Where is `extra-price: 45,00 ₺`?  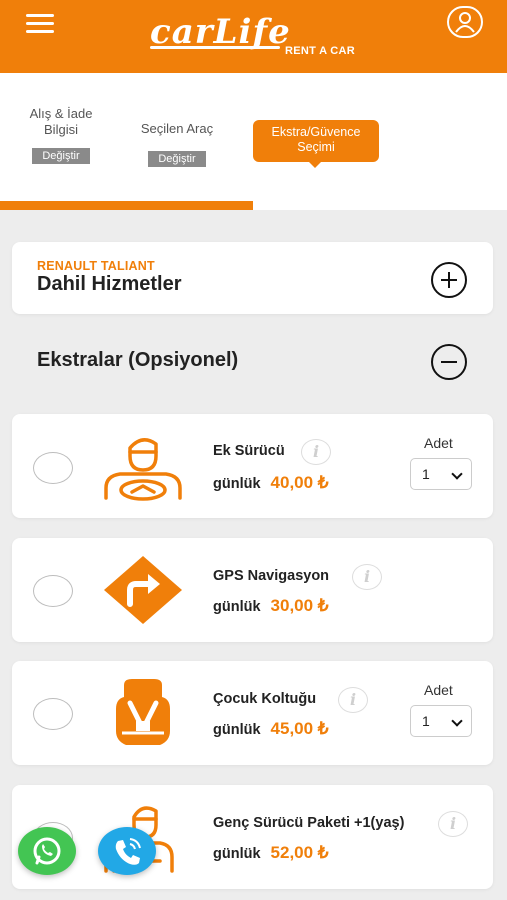
extra-price: 45,00 ₺ is located at coordinates (299, 728).